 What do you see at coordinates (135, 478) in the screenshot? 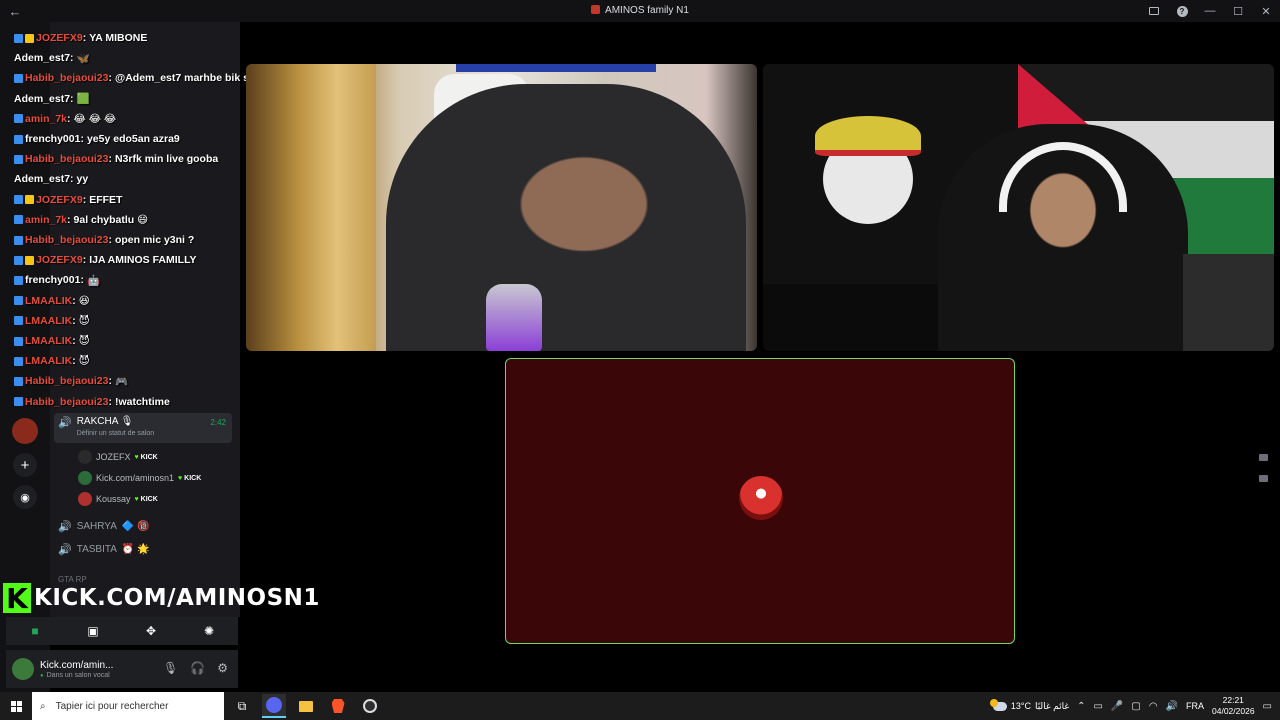
I see `voice-user-name: Kick.com/aminosn1` at bounding box center [135, 478].